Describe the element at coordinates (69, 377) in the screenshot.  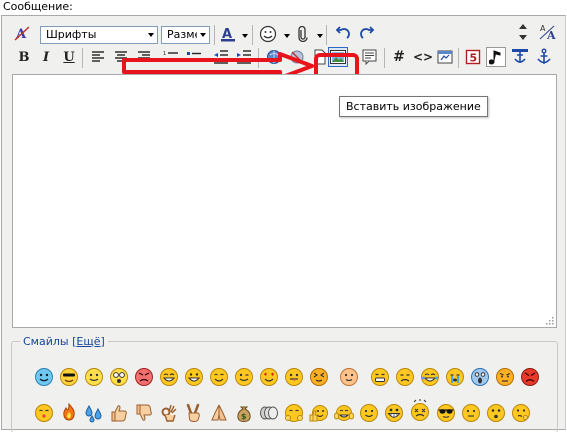
I see `cool-smile-icon` at that location.